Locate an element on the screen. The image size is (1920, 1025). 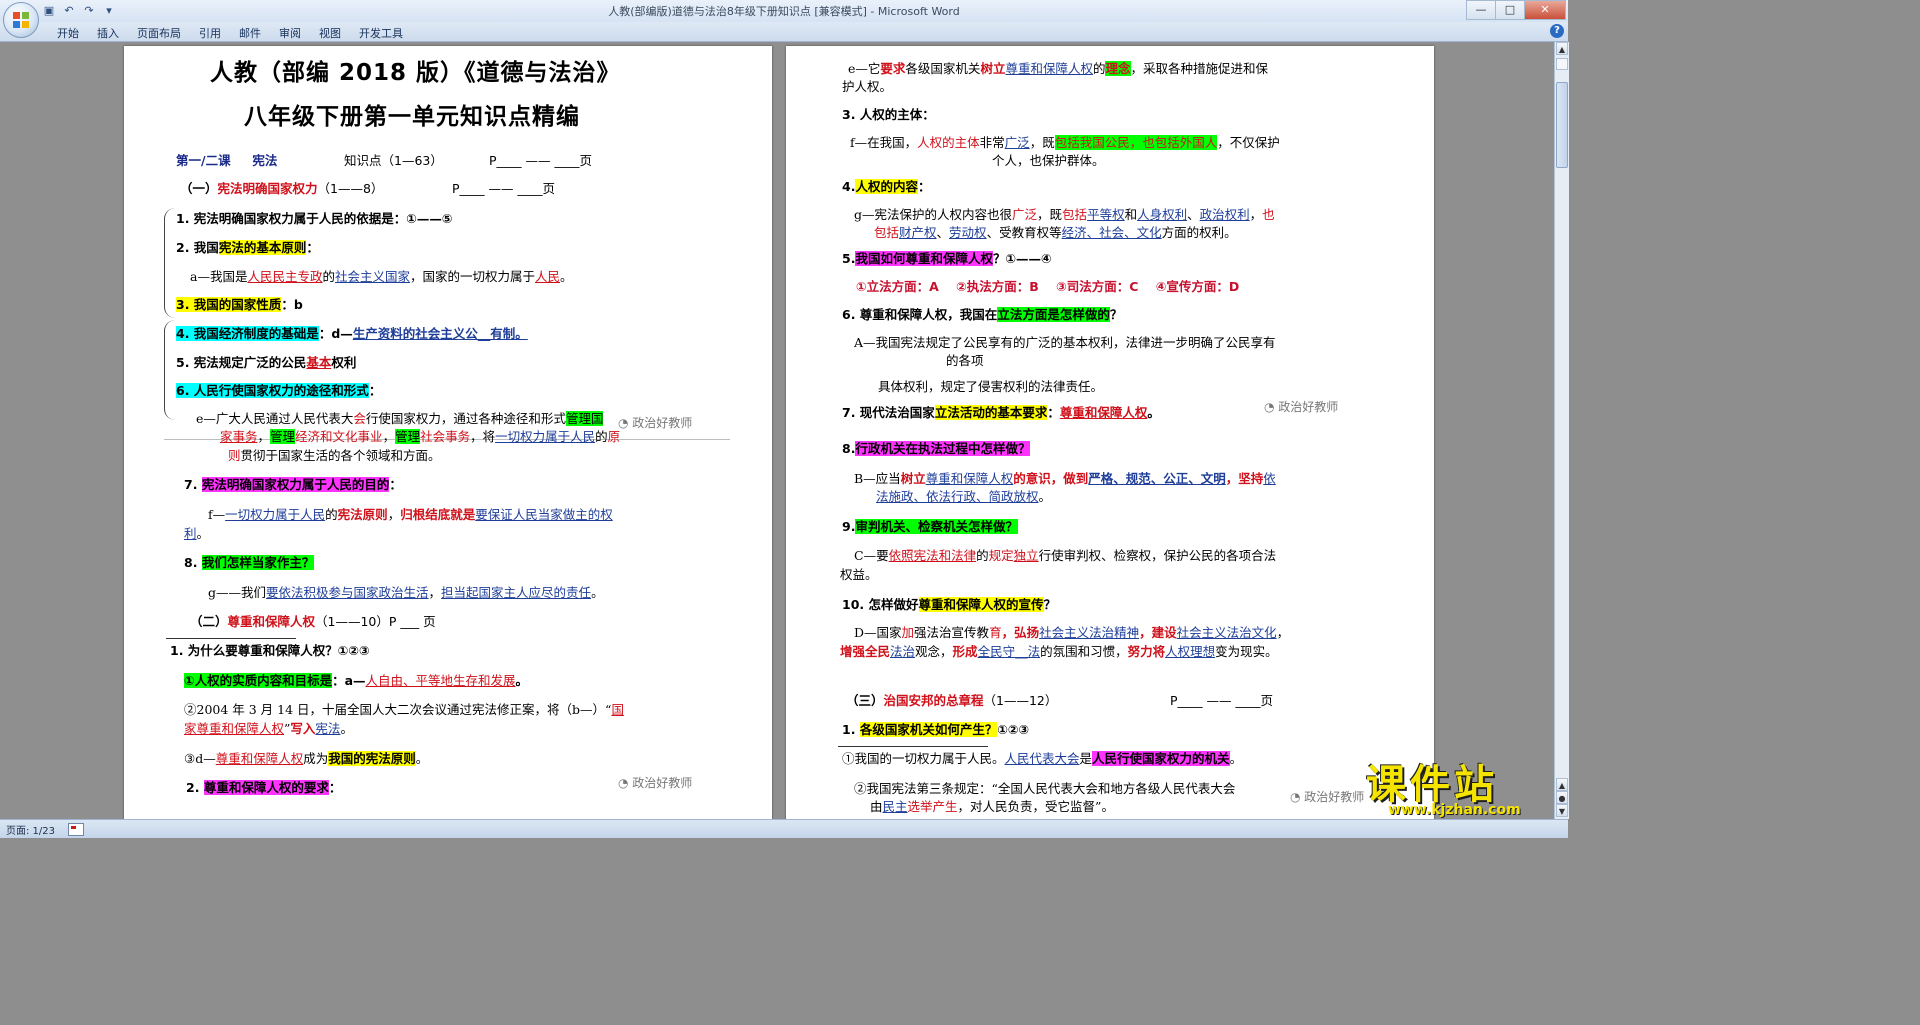
watermark-2: ◔ 政治好教师 is located at coordinates (655, 783).